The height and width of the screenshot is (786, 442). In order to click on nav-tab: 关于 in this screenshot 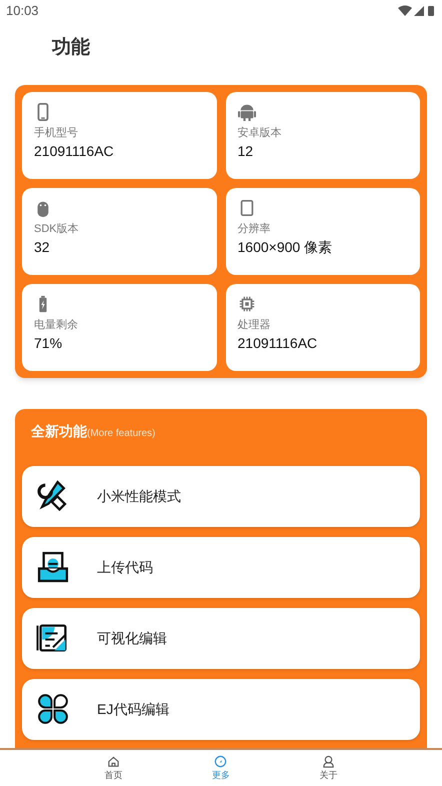, I will do `click(328, 768)`.